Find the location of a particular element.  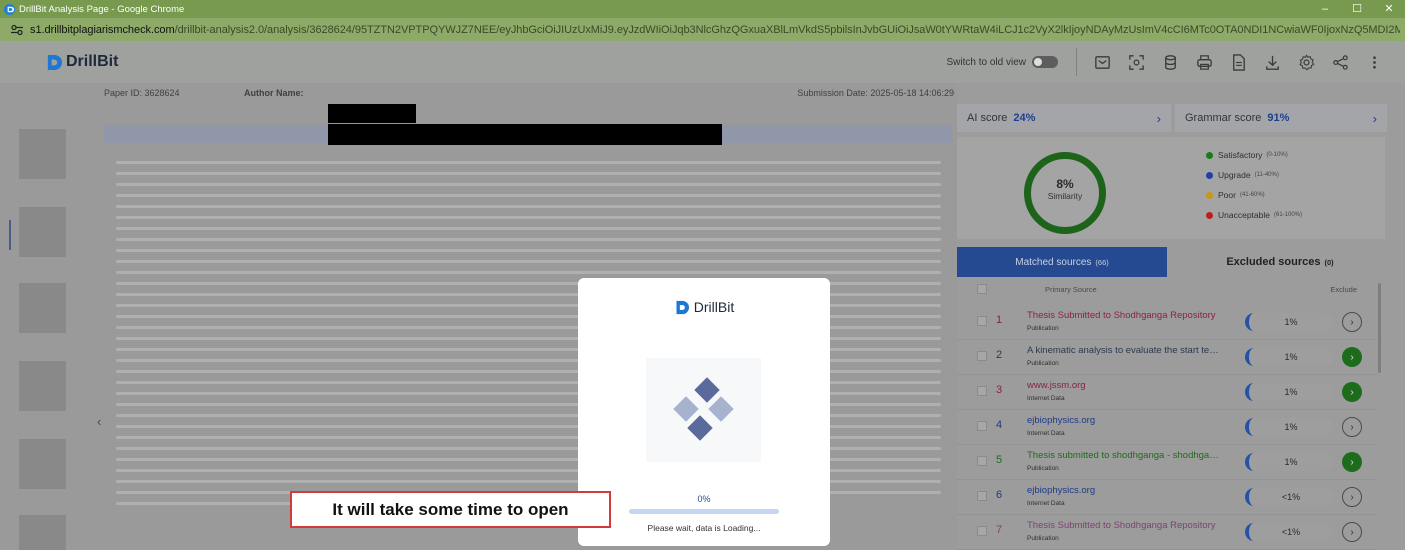

maximize-button: ☐ is located at coordinates (1357, 9).